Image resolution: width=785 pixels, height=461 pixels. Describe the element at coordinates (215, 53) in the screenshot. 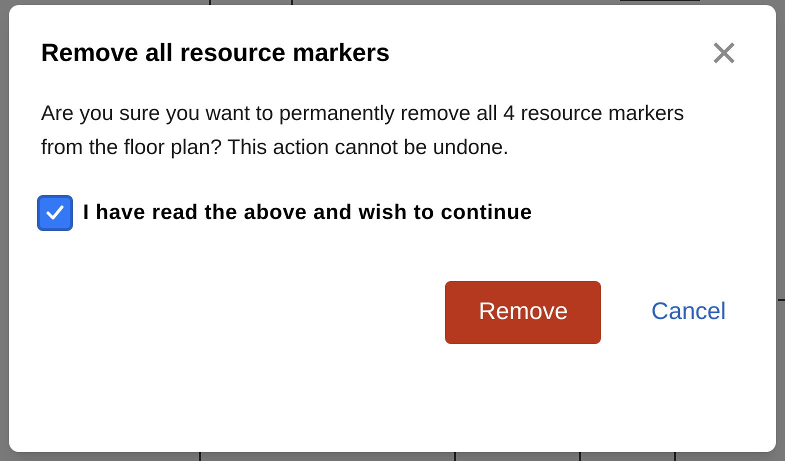

I see `dialog-title: Remove all resource markers` at that location.